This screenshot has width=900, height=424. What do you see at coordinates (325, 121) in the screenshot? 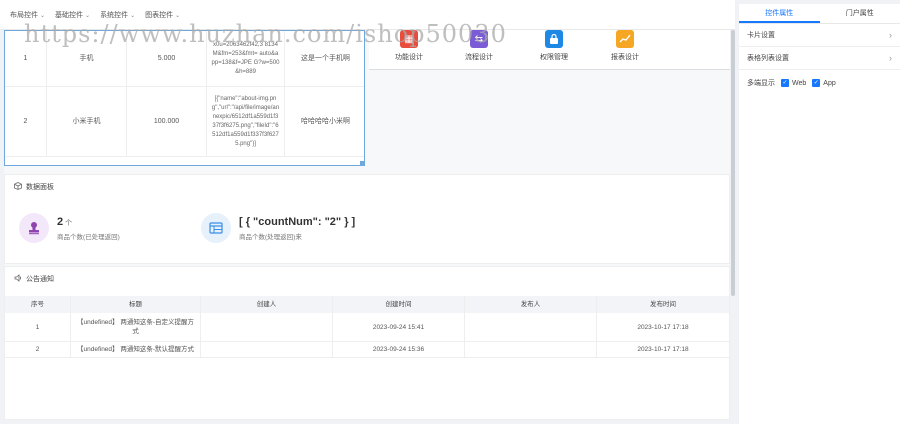
I see `product-desc: 哈哈哈哈小米啊` at bounding box center [325, 121].